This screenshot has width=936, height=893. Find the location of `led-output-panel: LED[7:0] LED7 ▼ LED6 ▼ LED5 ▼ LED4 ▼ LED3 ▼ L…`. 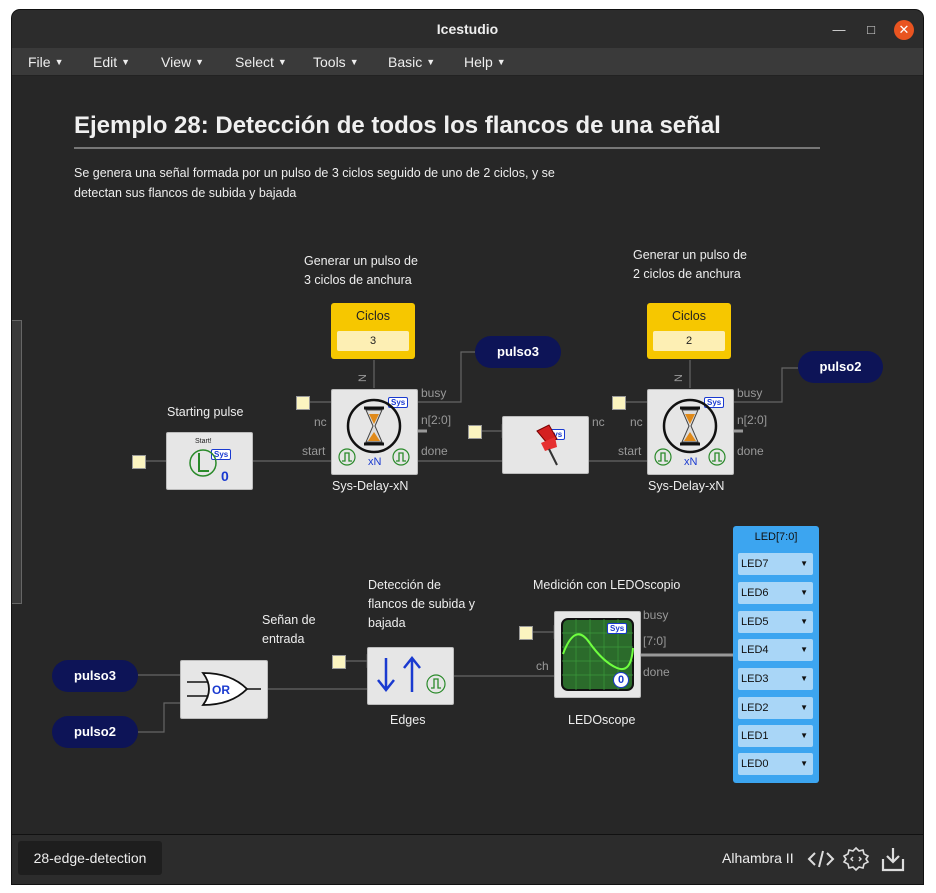

led-output-panel: LED[7:0] LED7 ▼ LED6 ▼ LED5 ▼ LED4 ▼ LED3 ▼ L… is located at coordinates (776, 654).